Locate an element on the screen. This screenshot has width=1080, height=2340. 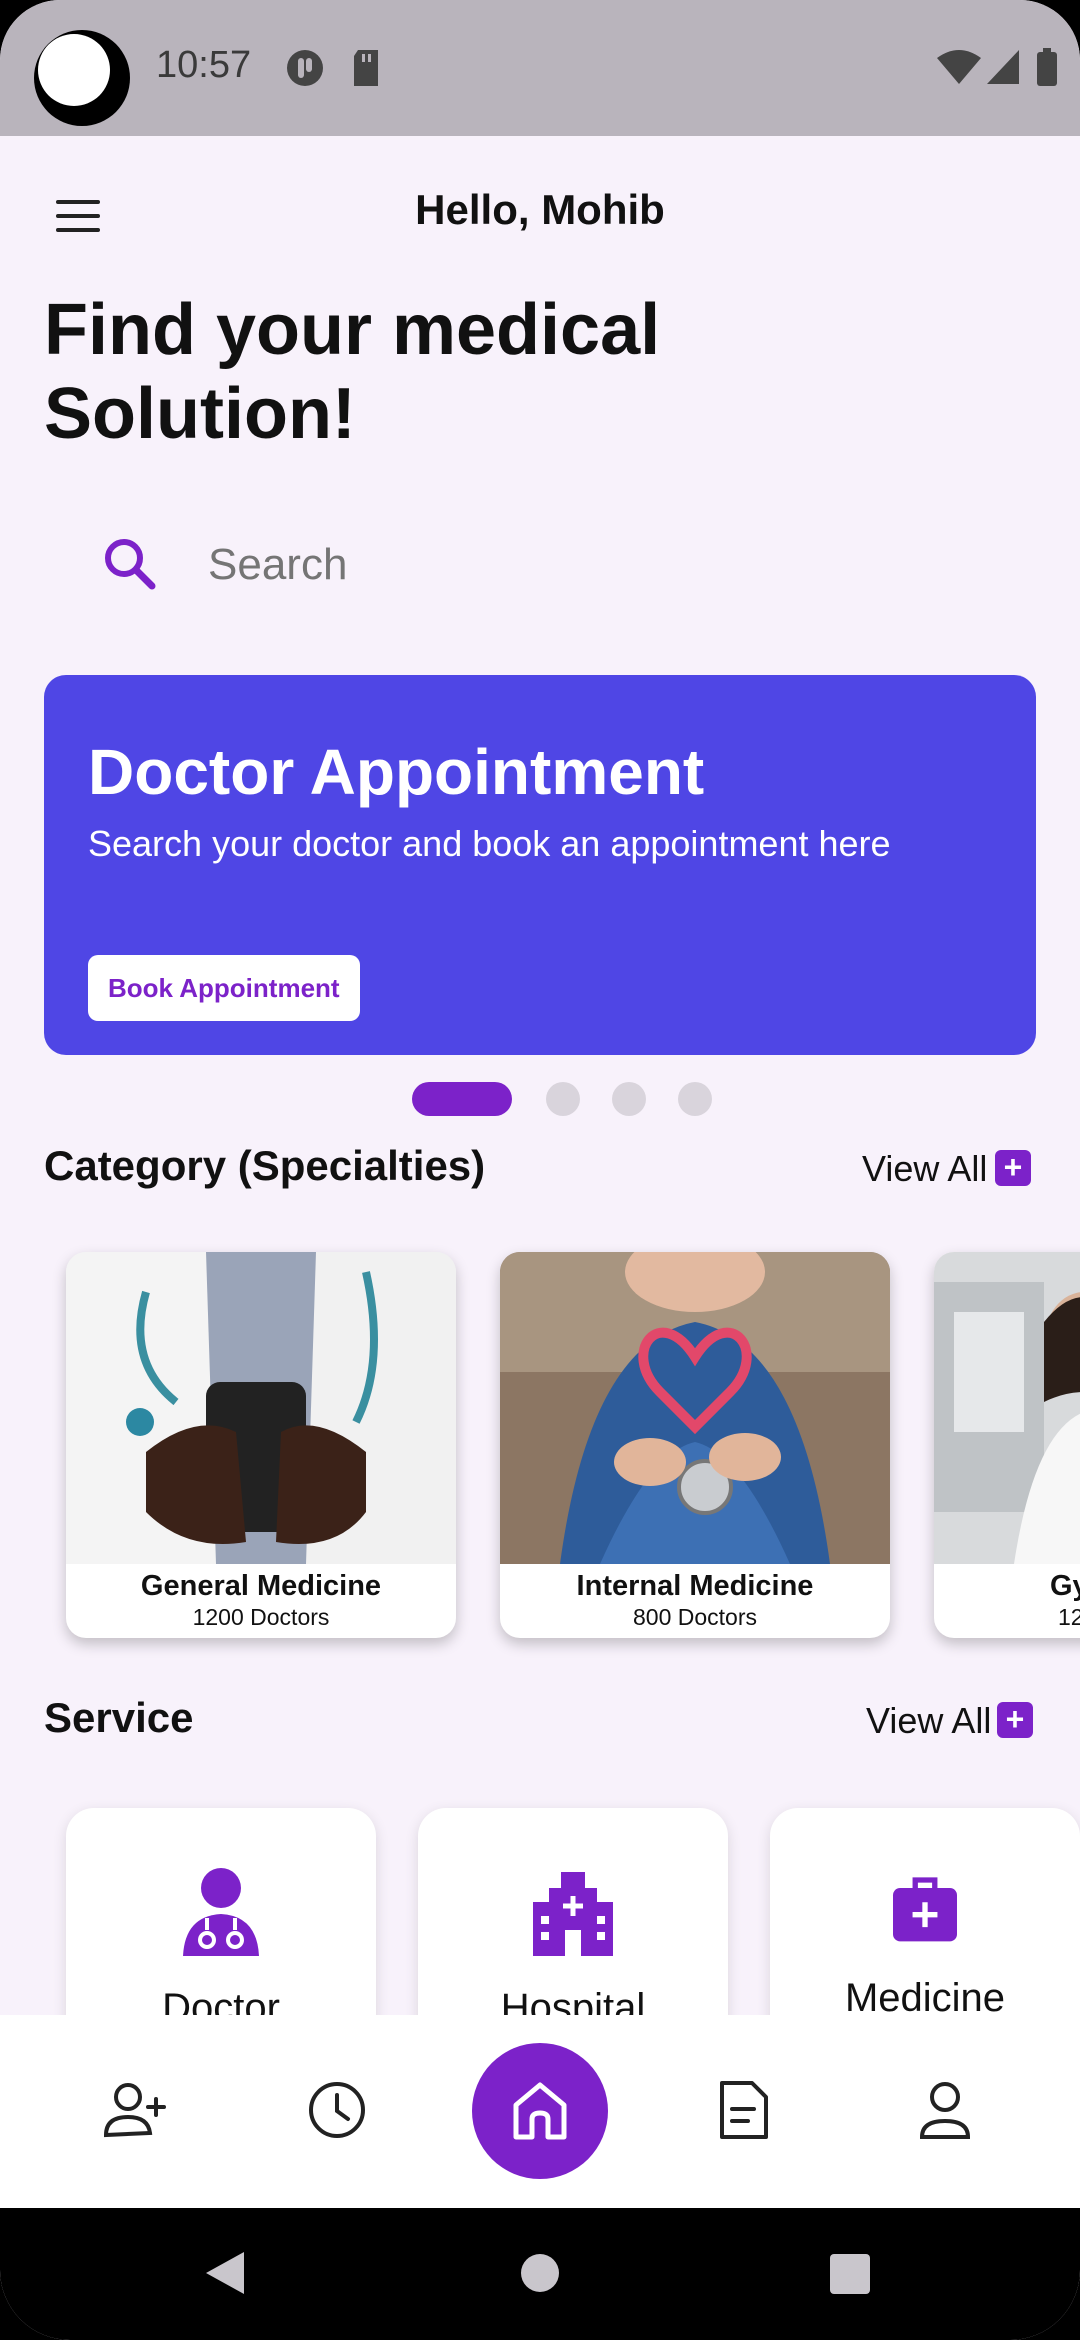
clock-icon is located at coordinates (337, 2110).